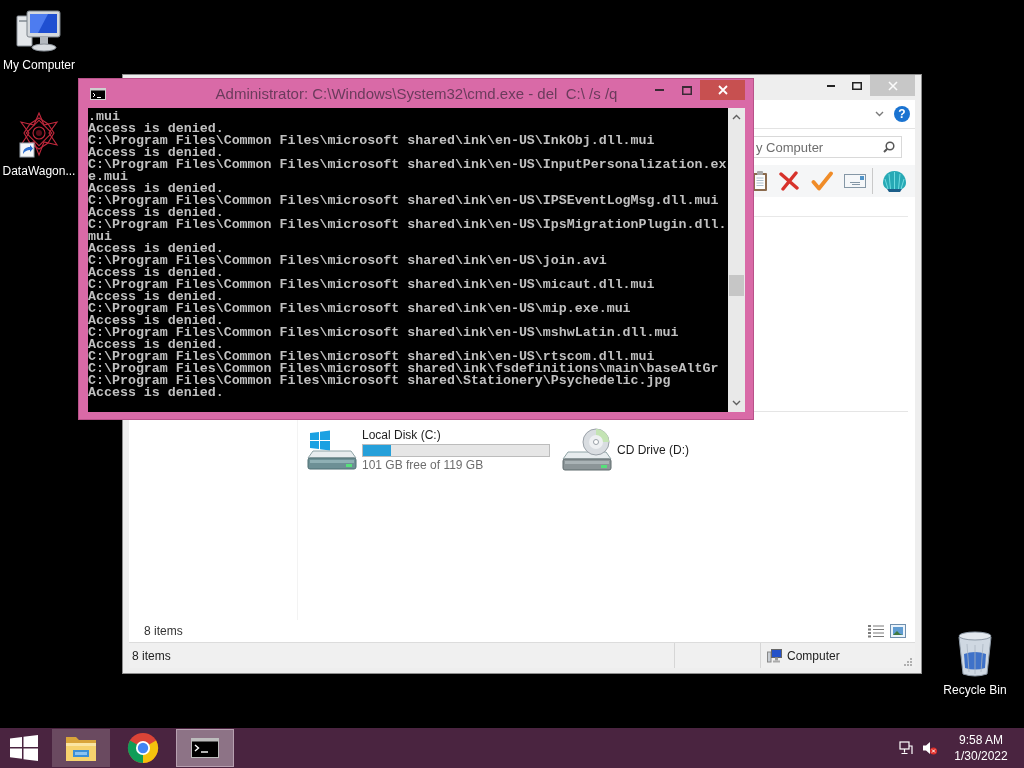 Image resolution: width=1024 pixels, height=768 pixels. I want to click on console-line: C:\Program Files\Common Files\microsoft shared\ink\en-US\IPSEventLogMsg.dll.mui, so click(404, 201).